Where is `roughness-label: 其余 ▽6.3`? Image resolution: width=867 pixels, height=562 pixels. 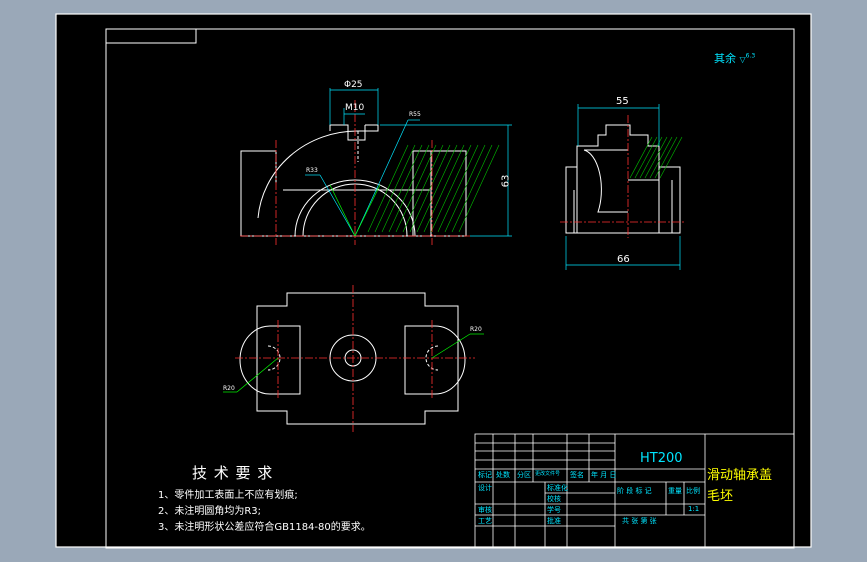
roughness-label: 其余 ▽6.3 is located at coordinates (735, 58).